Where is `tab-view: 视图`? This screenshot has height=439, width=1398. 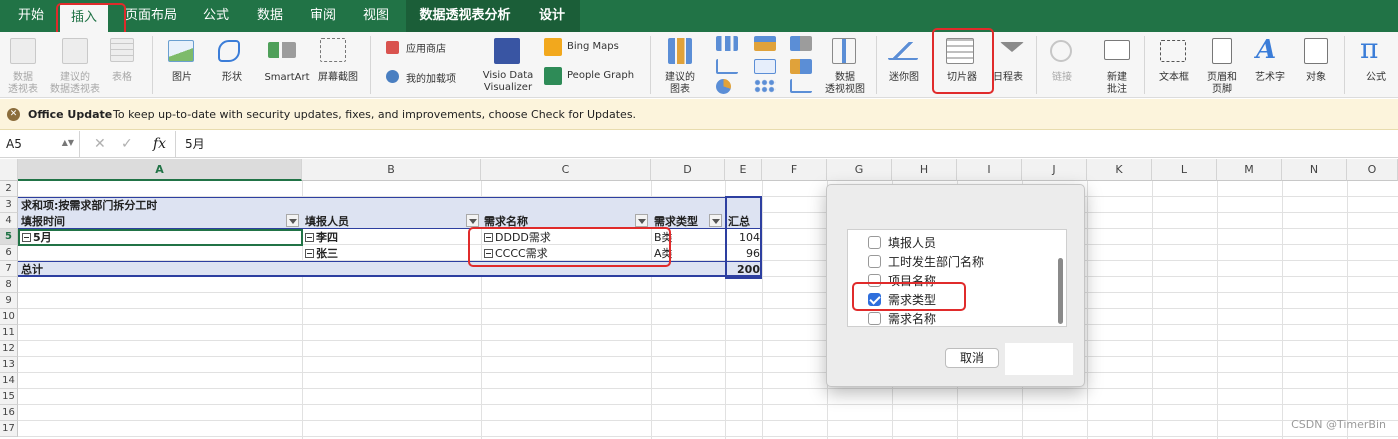 tab-view: 视图 is located at coordinates (376, 16).